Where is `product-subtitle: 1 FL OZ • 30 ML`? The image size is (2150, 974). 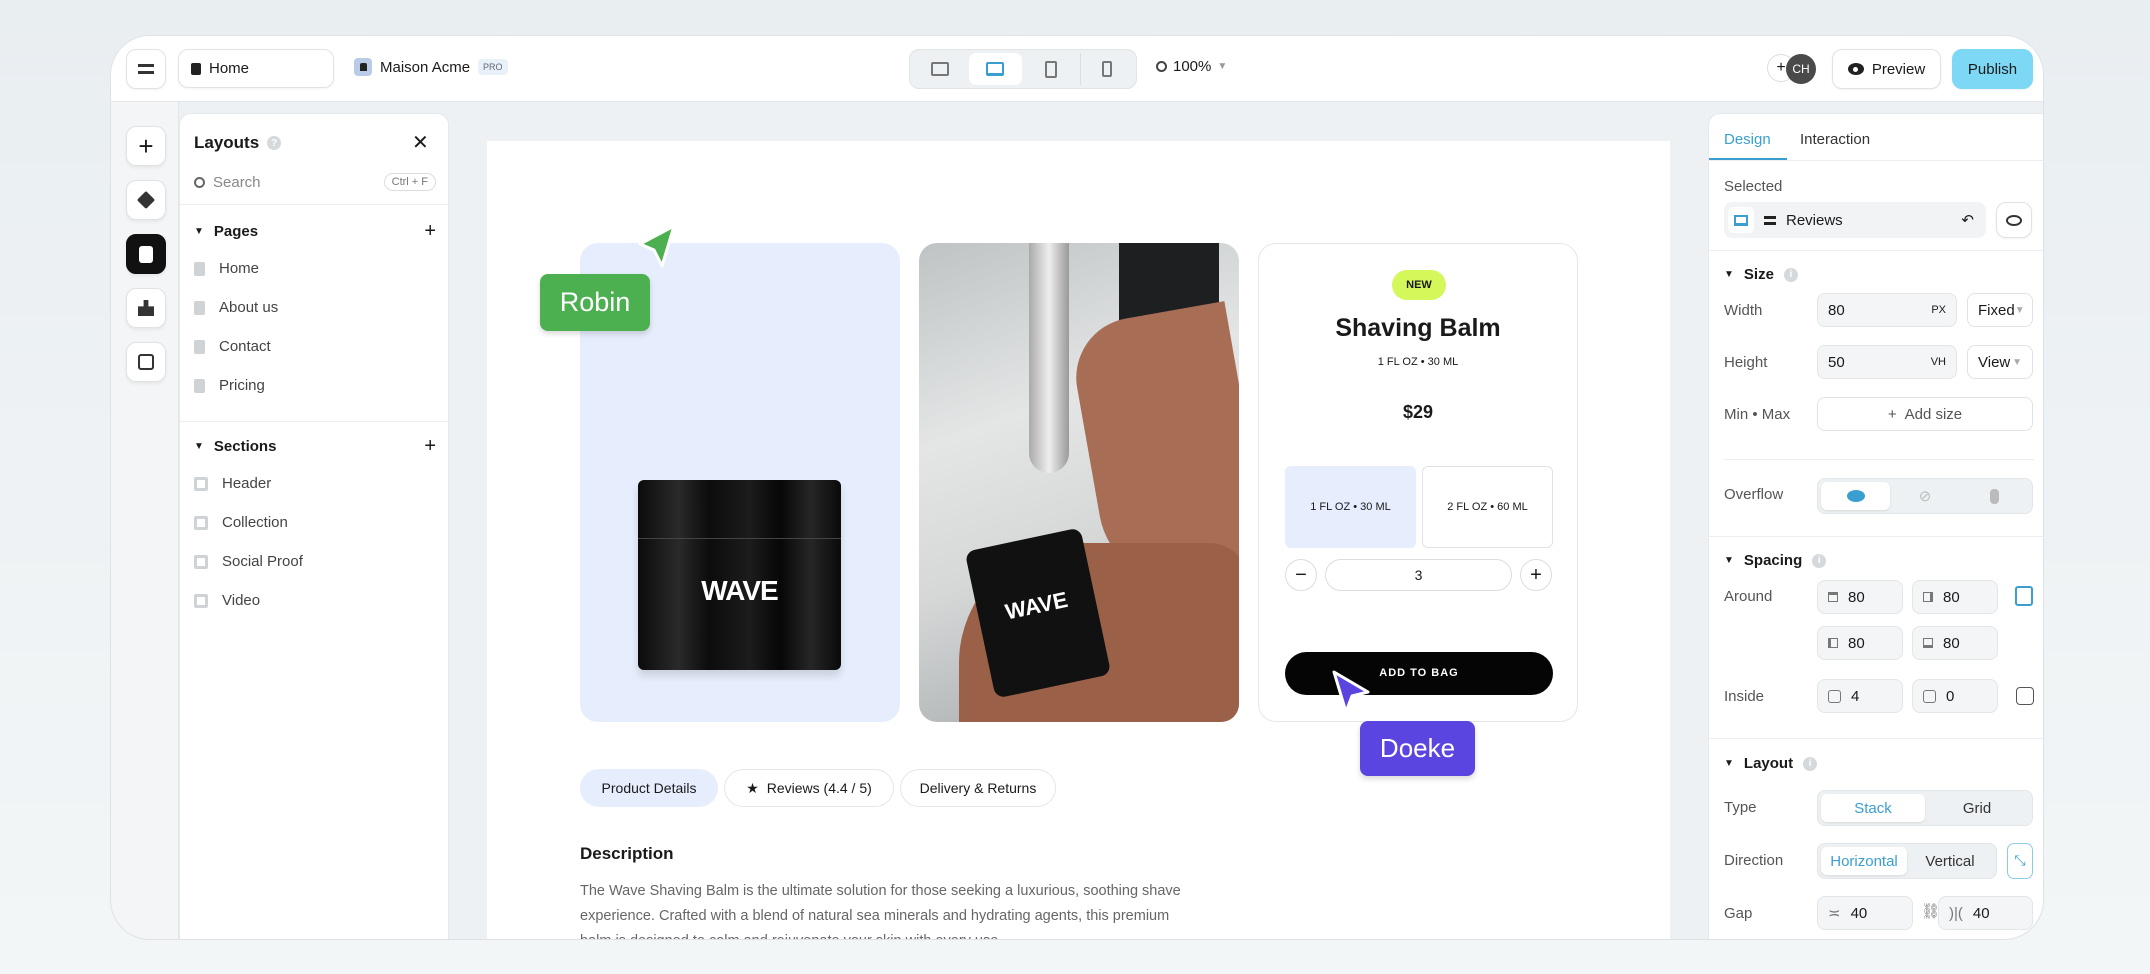
product-subtitle: 1 FL OZ • 30 ML is located at coordinates (1418, 362).